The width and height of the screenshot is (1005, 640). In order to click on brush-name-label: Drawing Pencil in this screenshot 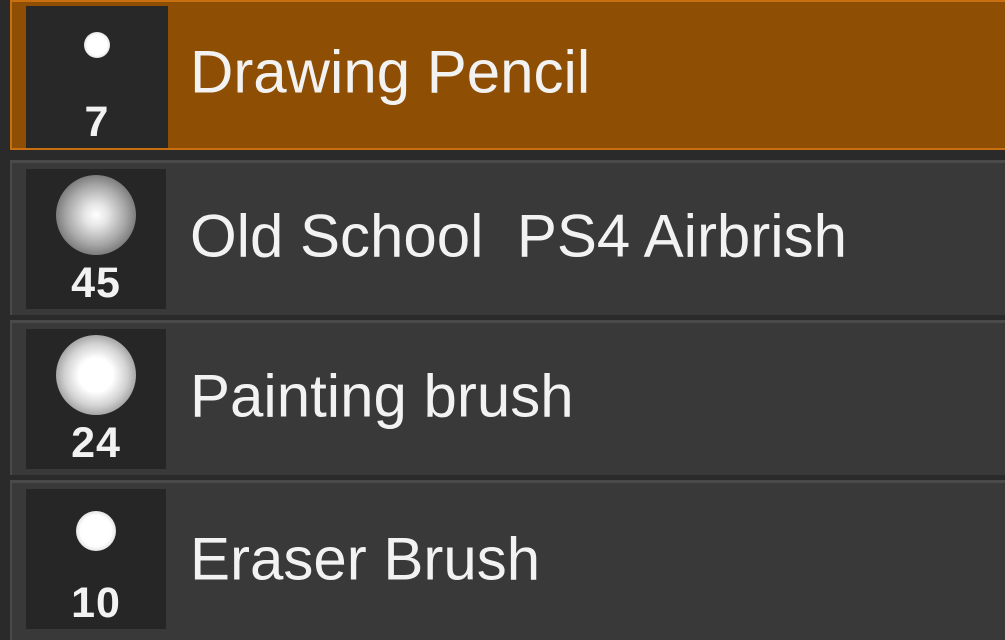, I will do `click(390, 72)`.